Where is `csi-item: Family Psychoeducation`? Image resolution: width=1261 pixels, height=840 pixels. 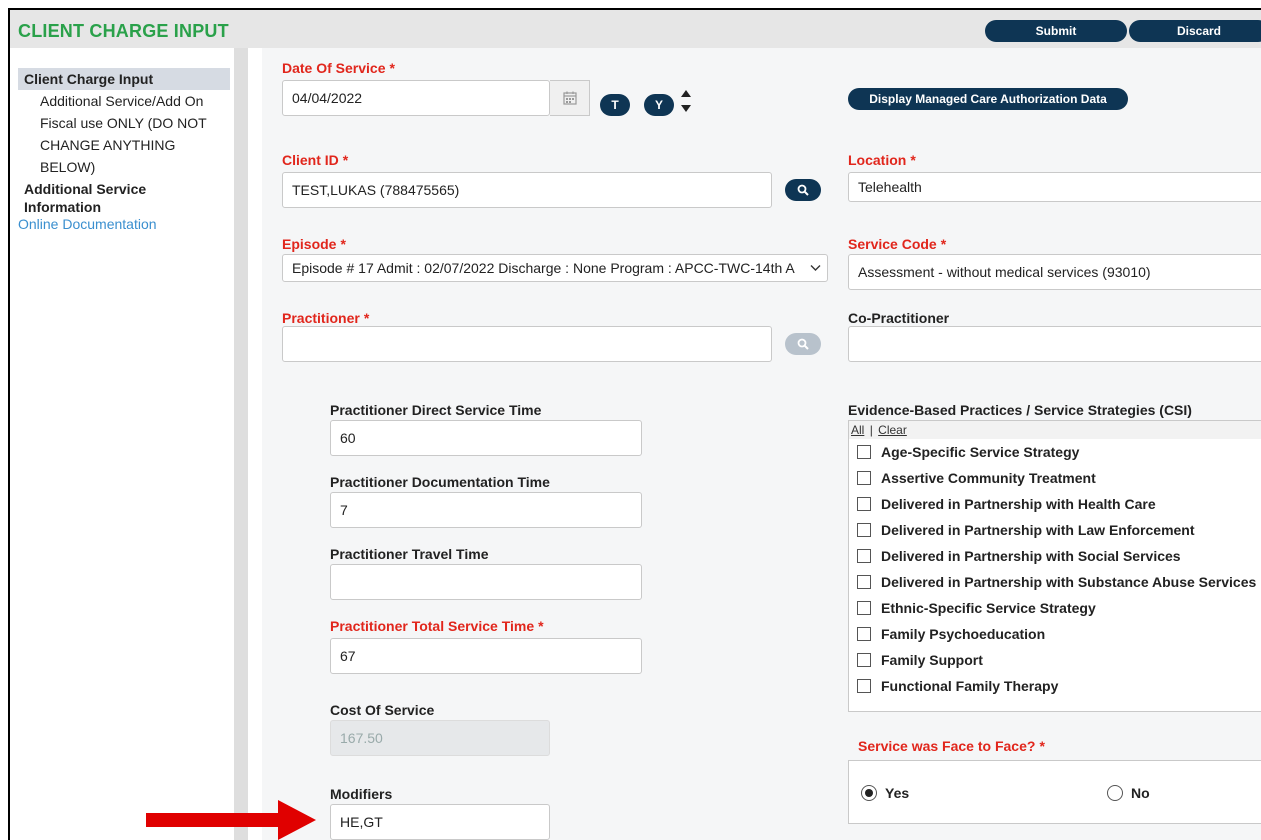 csi-item: Family Psychoeducation is located at coordinates (1055, 634).